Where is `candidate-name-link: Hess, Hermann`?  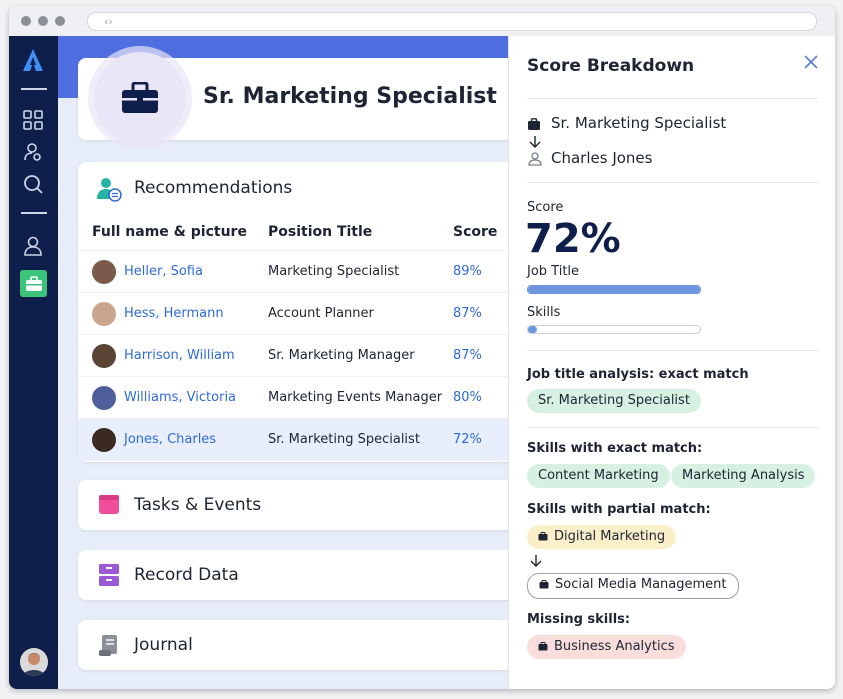
candidate-name-link: Hess, Hermann is located at coordinates (174, 313).